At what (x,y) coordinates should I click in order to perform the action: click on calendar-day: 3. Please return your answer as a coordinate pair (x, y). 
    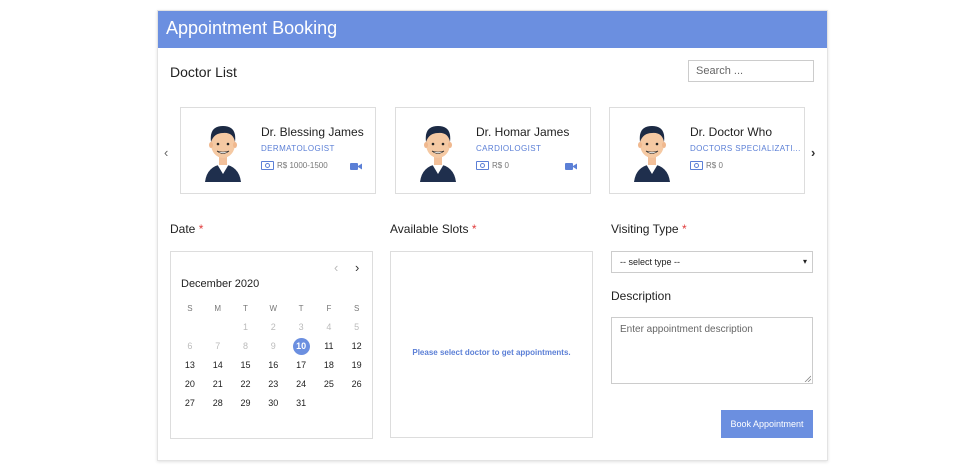
    Looking at the image, I should click on (301, 327).